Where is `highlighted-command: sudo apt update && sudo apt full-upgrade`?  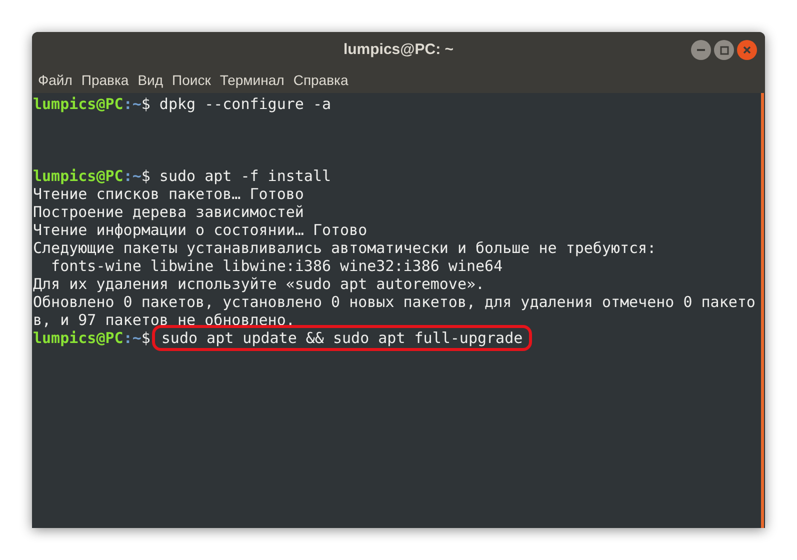
highlighted-command: sudo apt update && sudo apt full-upgrade is located at coordinates (342, 338).